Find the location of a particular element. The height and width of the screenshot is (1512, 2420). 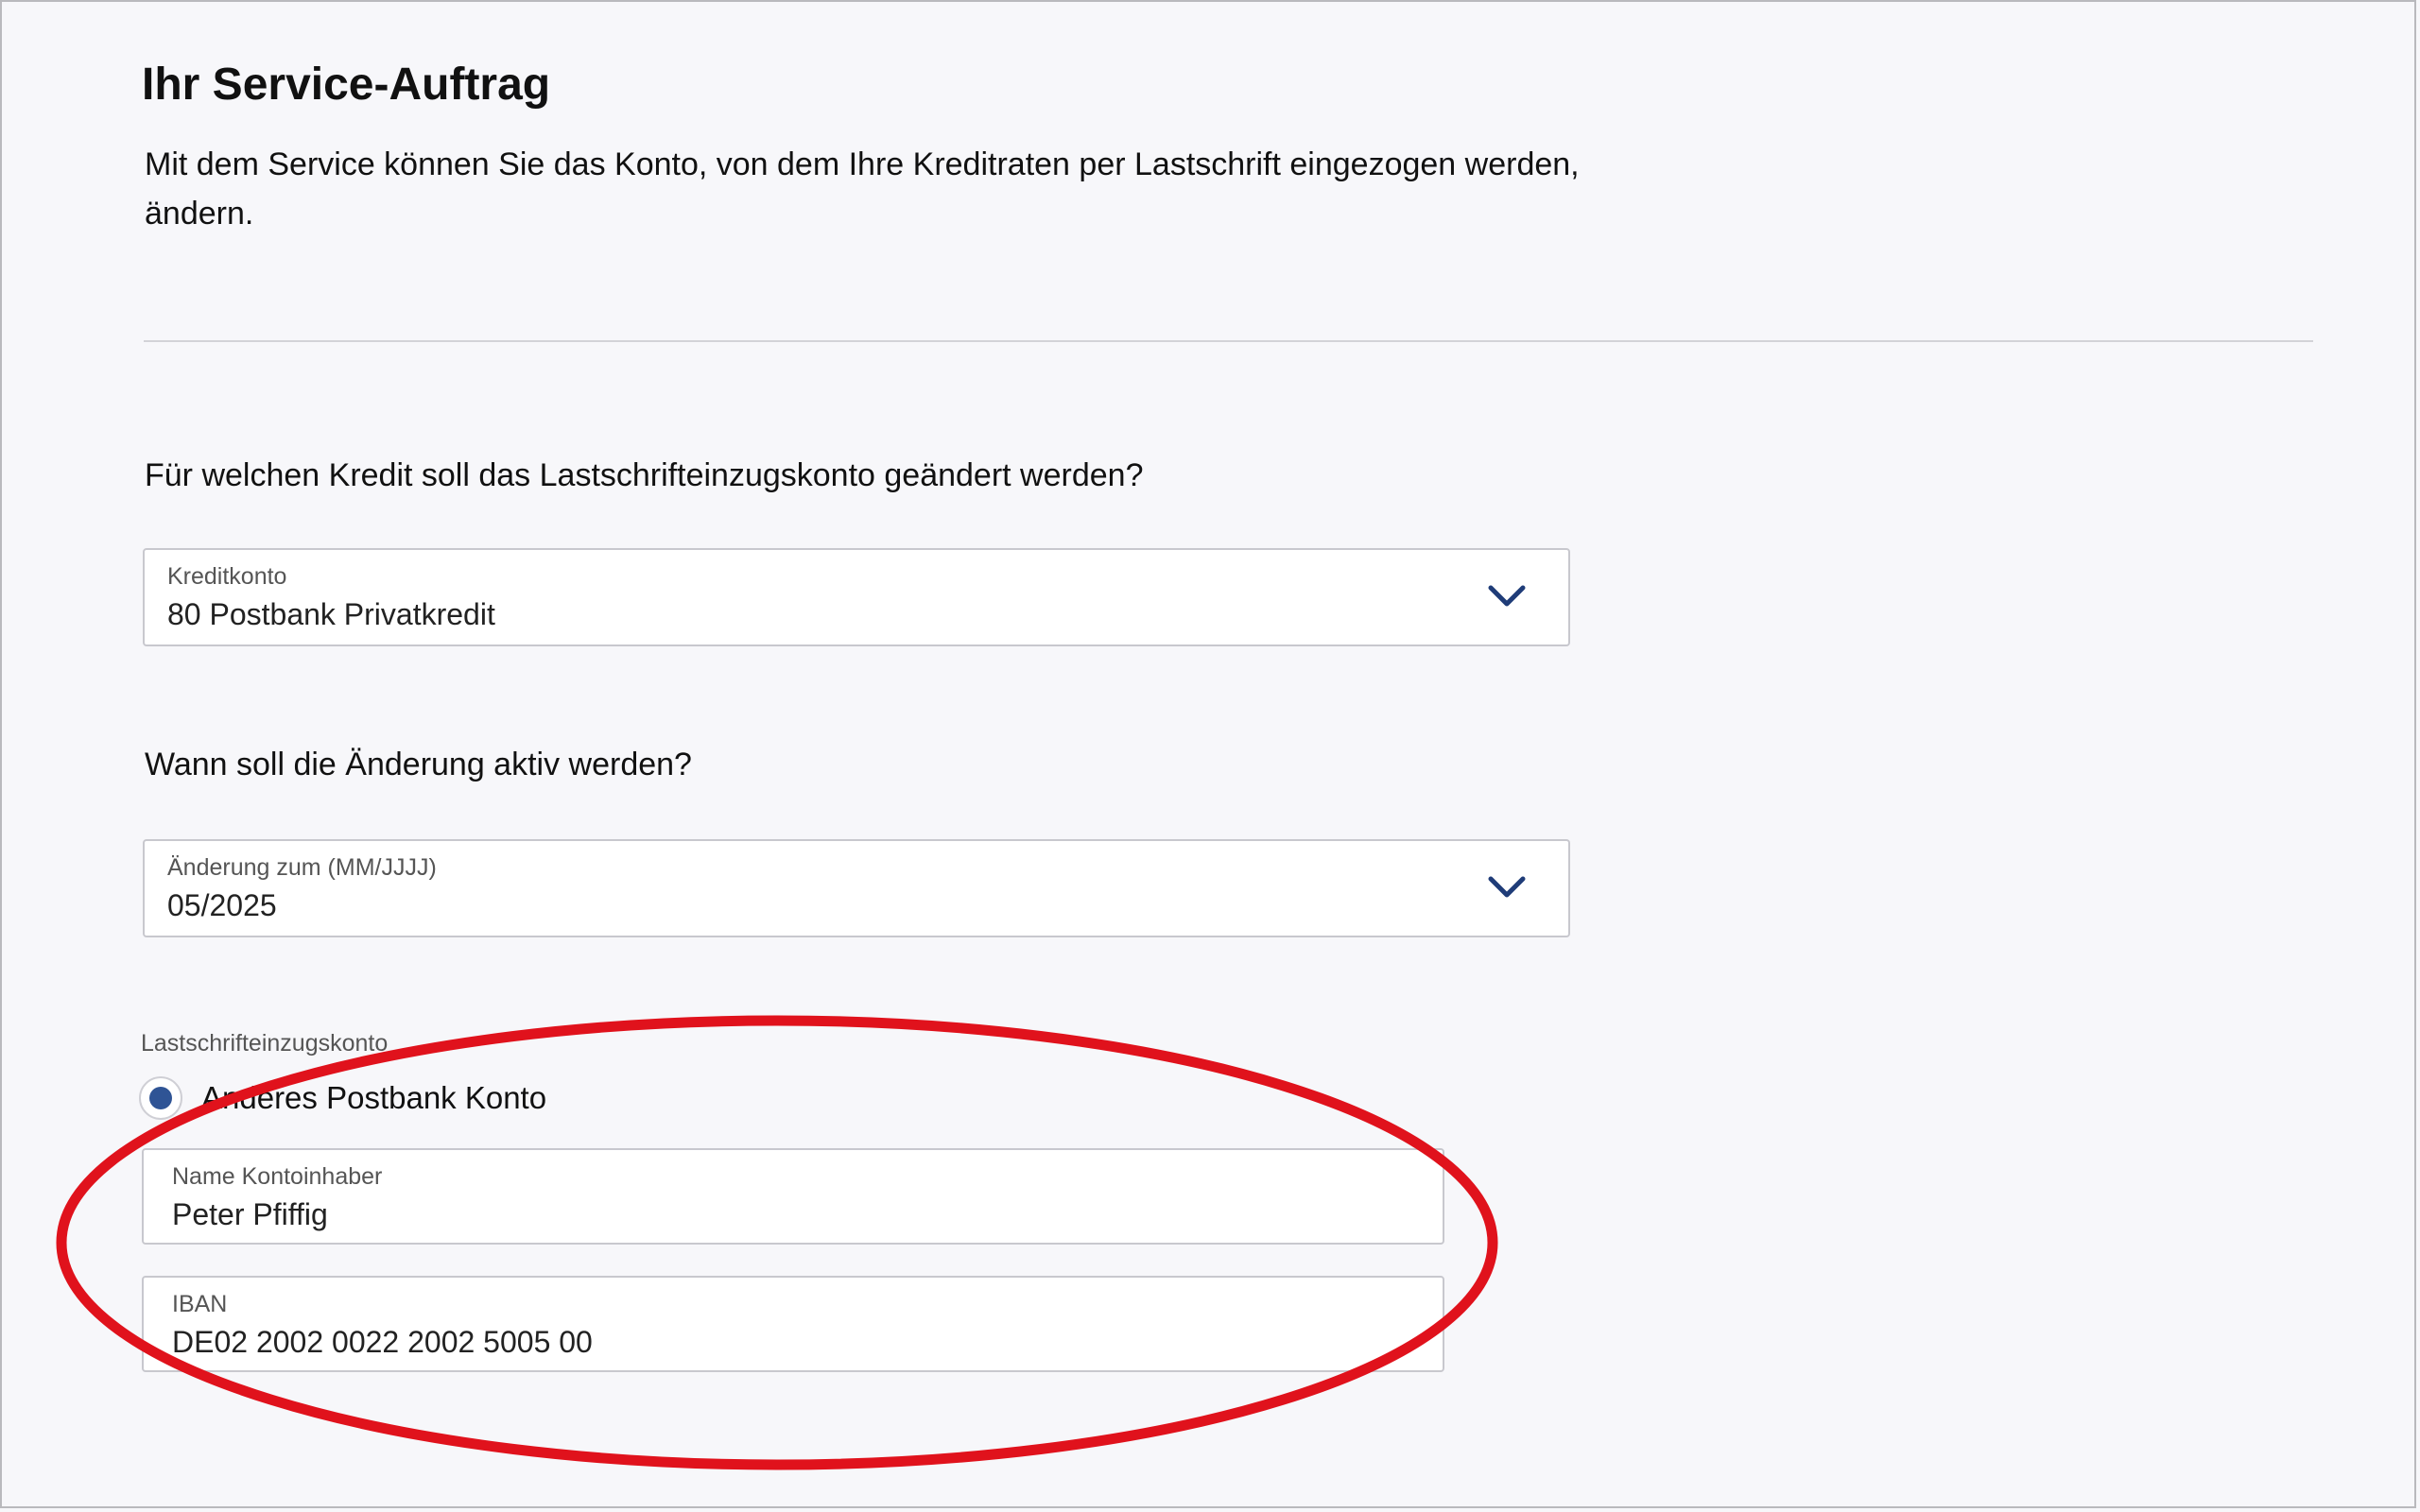

credit-account-select: Kreditkonto 80 Postbank Privatkredit is located at coordinates (856, 597).